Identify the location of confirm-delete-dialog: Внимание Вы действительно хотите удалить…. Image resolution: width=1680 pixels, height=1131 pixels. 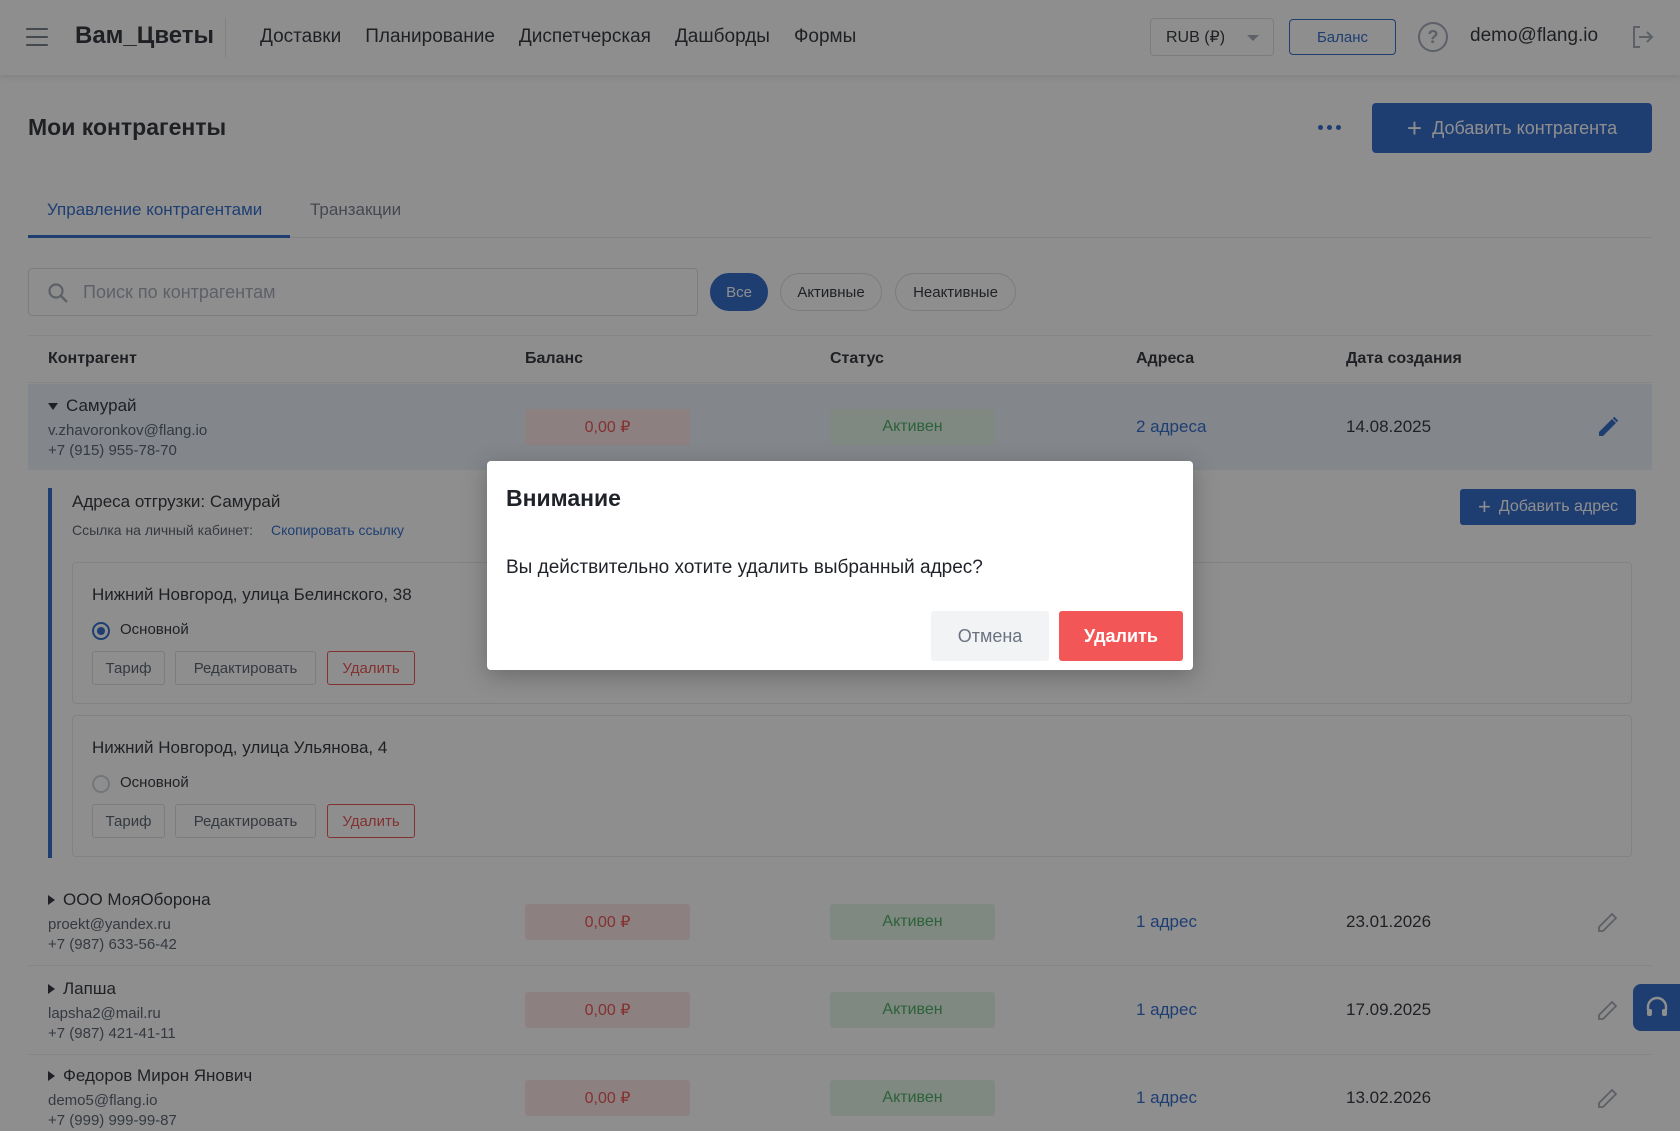
(840, 565).